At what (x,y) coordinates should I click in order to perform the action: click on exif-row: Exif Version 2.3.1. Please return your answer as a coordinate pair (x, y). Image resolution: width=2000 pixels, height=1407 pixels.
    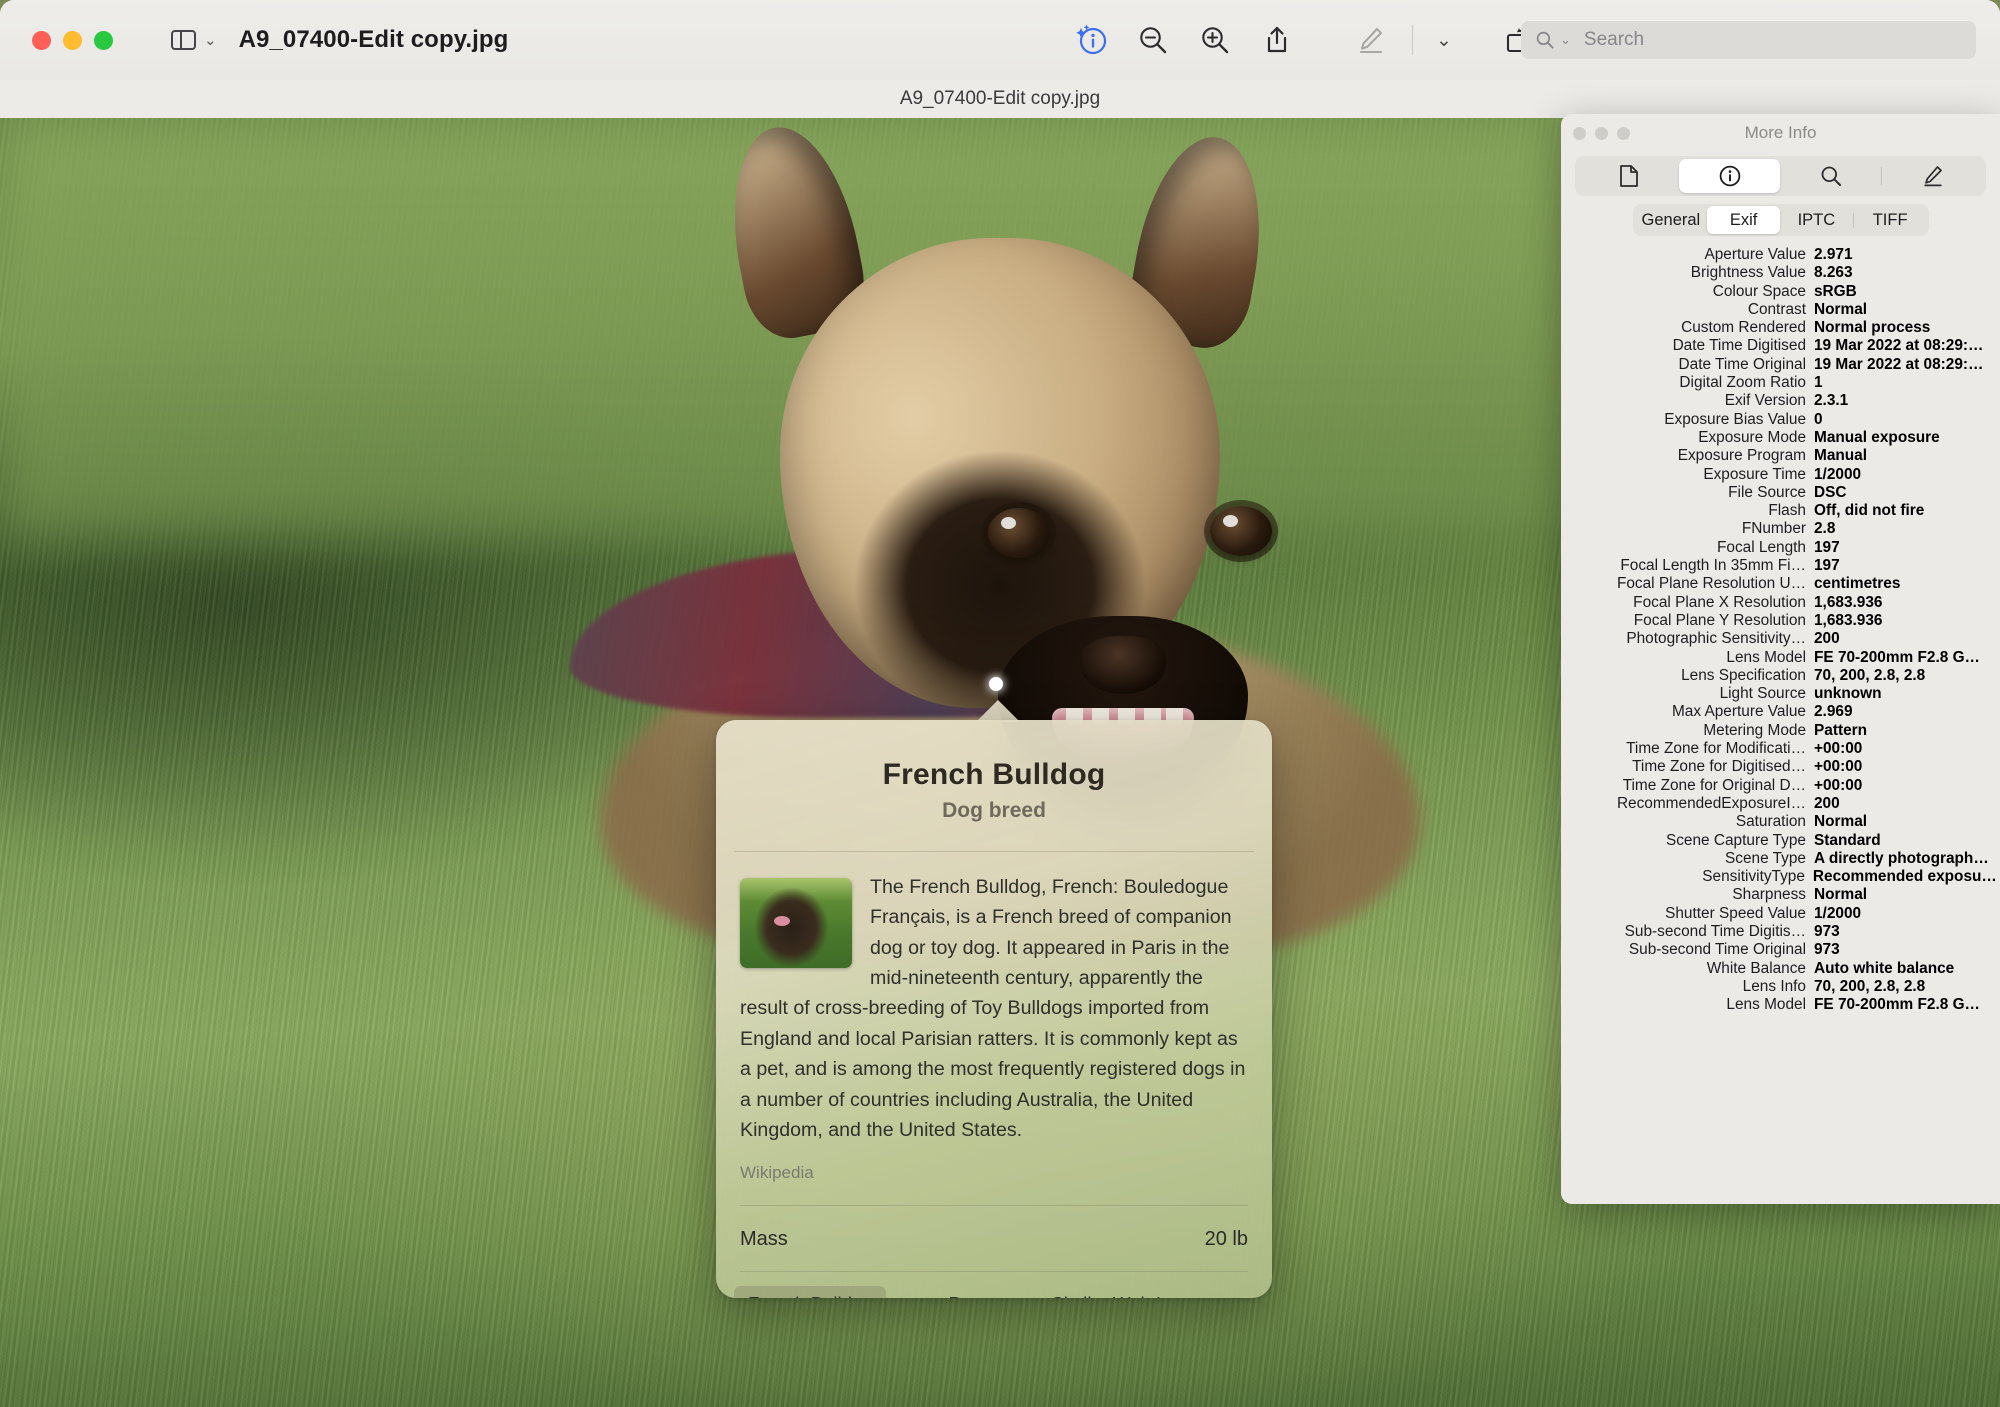
    Looking at the image, I should click on (1780, 401).